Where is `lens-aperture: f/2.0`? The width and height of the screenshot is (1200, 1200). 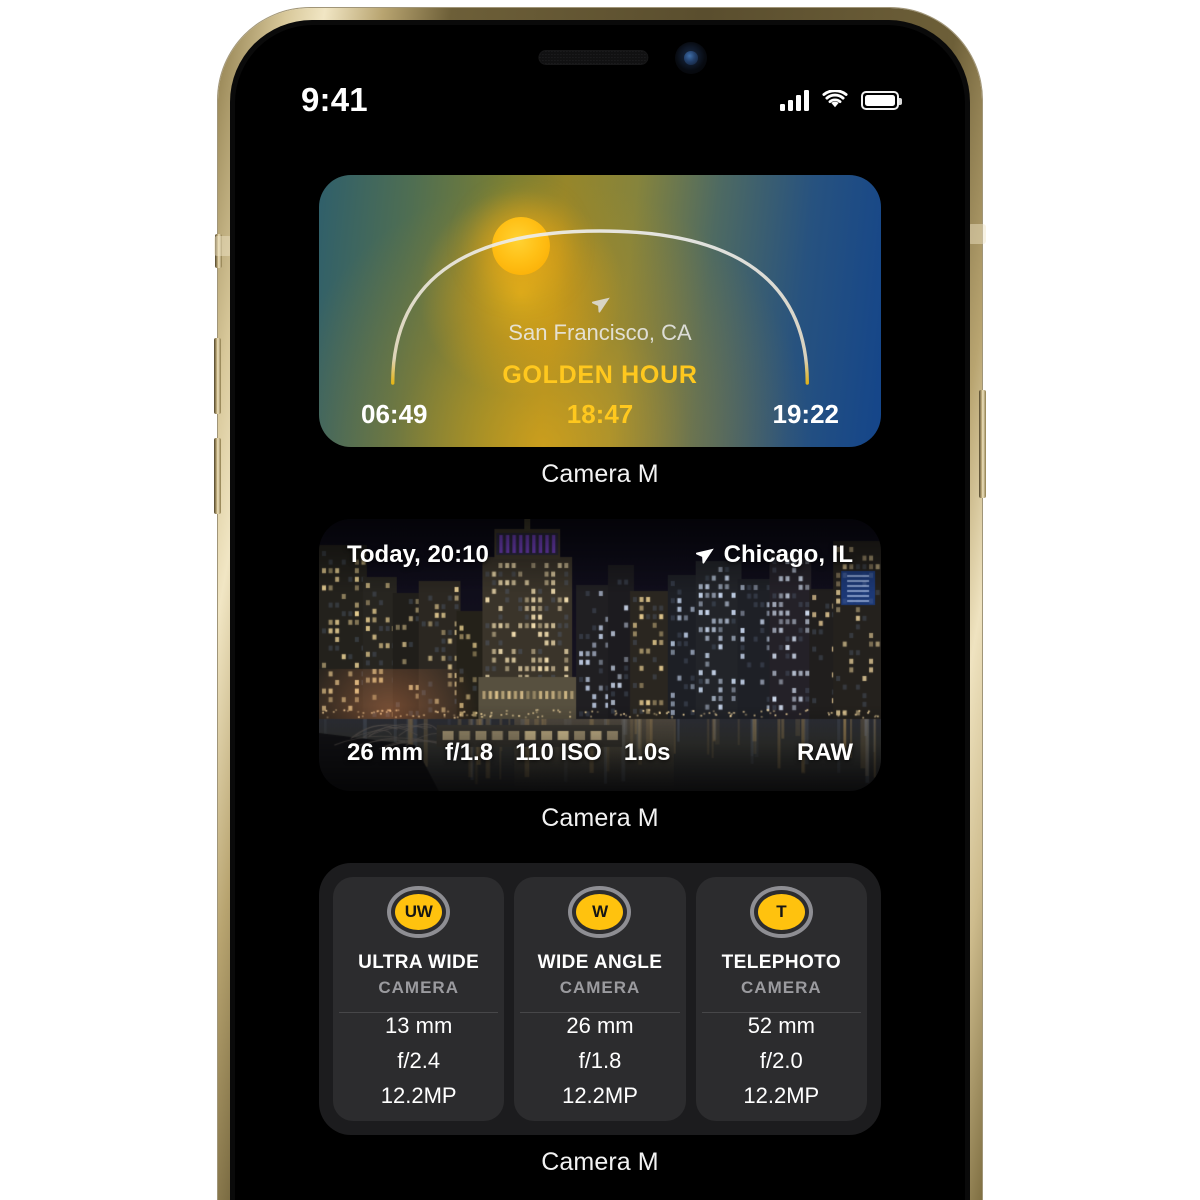
lens-aperture: f/2.0 is located at coordinates (781, 1060).